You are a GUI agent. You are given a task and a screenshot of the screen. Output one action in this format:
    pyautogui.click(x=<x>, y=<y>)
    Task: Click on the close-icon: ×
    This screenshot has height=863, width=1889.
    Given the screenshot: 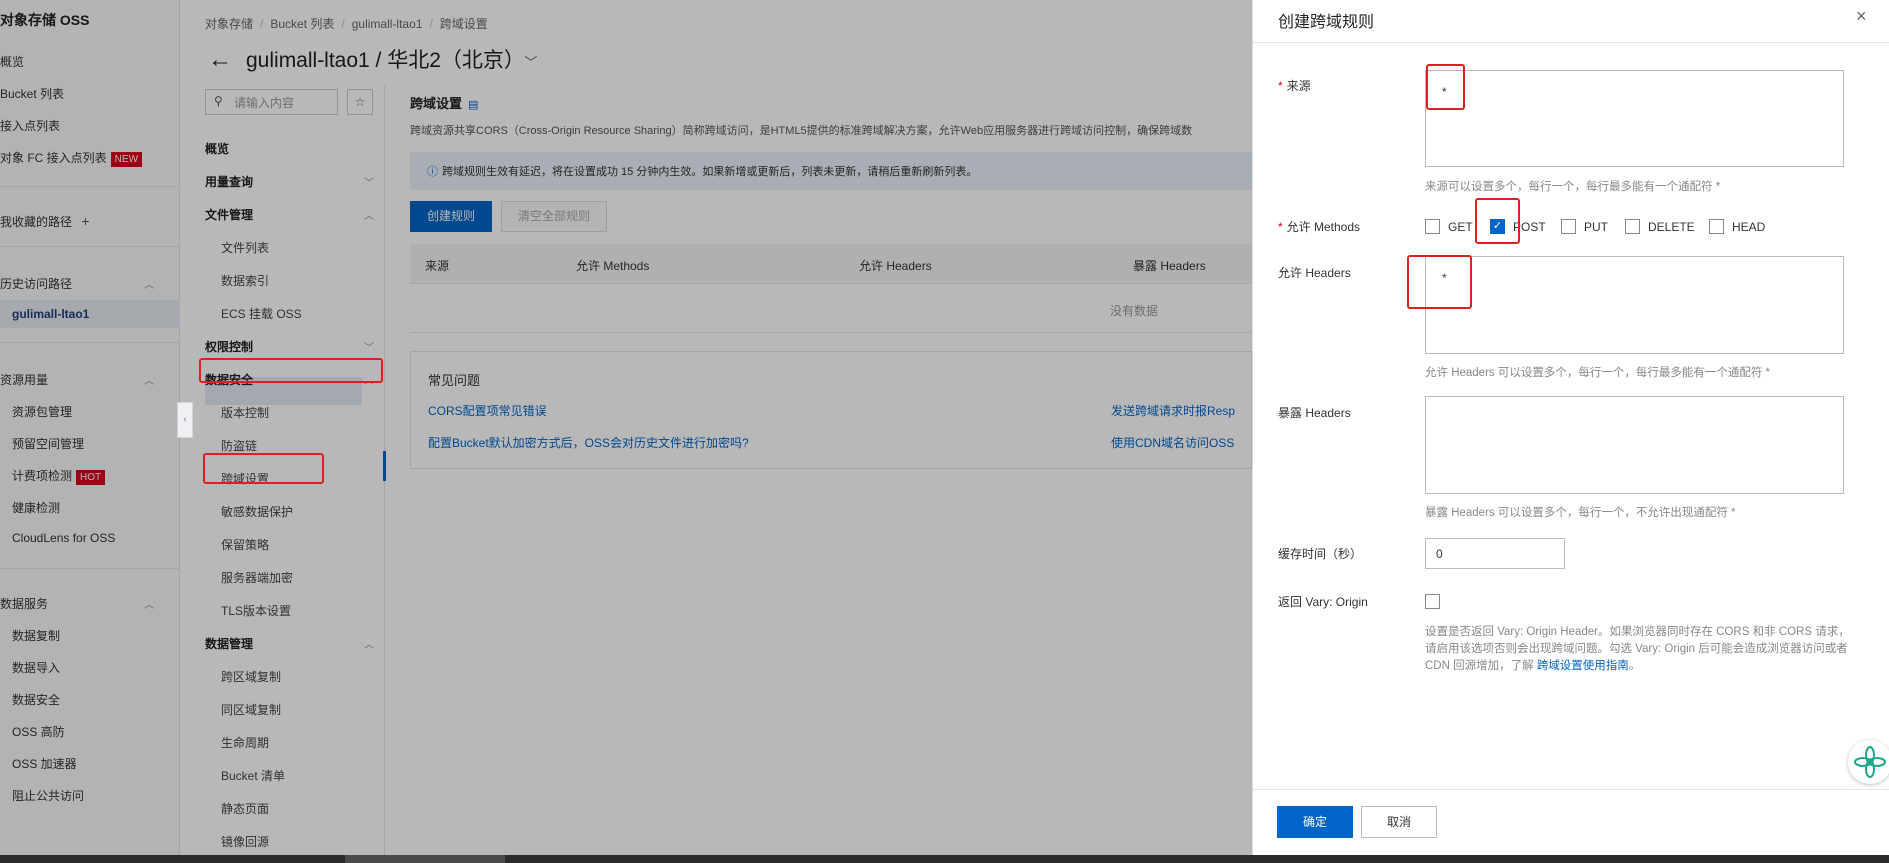 What is the action you would take?
    pyautogui.click(x=1861, y=16)
    